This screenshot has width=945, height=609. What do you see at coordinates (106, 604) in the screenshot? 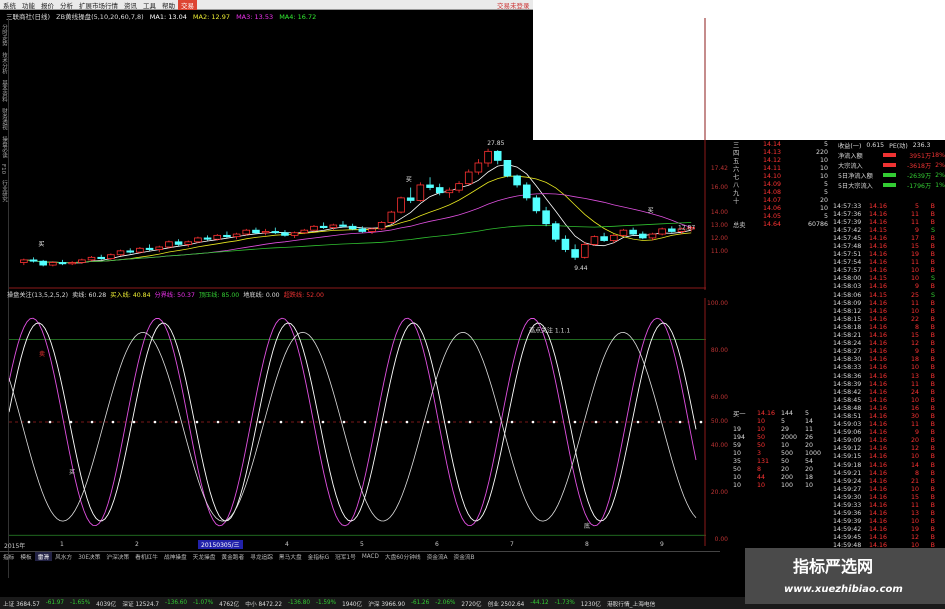
I see `status-item: 4039亿` at bounding box center [106, 604].